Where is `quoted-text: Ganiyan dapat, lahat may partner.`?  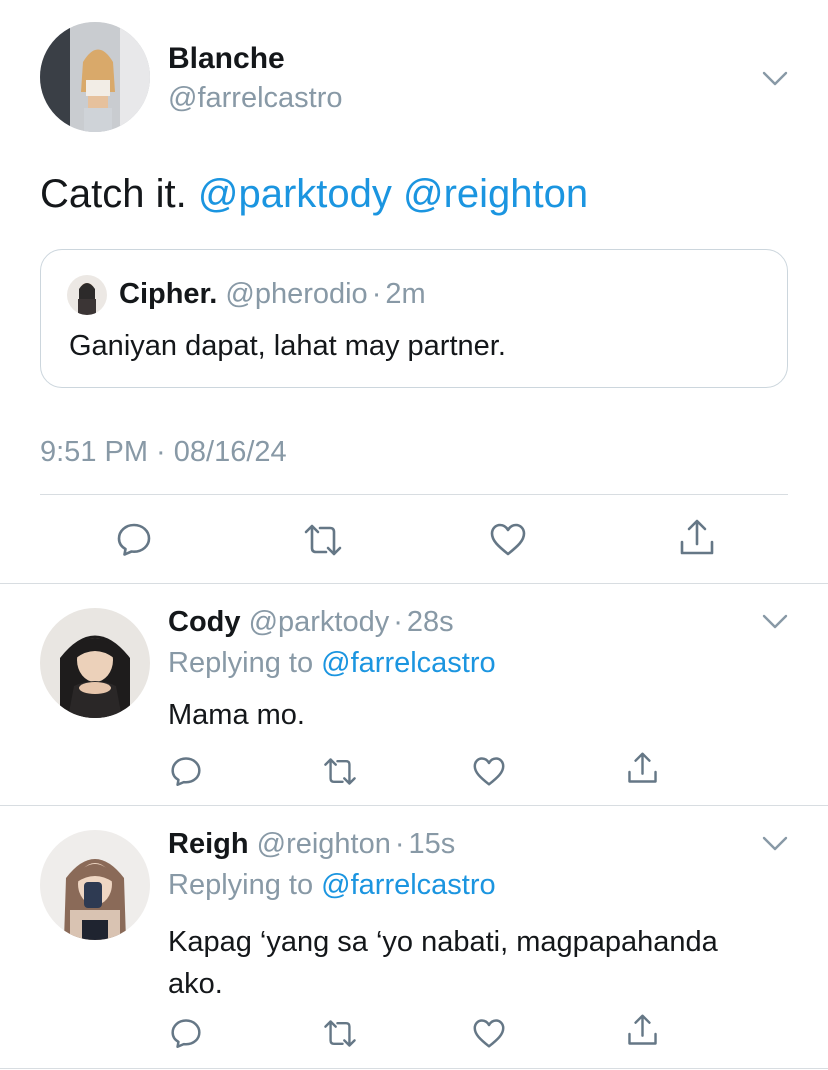
quoted-text: Ganiyan dapat, lahat may partner. is located at coordinates (287, 346).